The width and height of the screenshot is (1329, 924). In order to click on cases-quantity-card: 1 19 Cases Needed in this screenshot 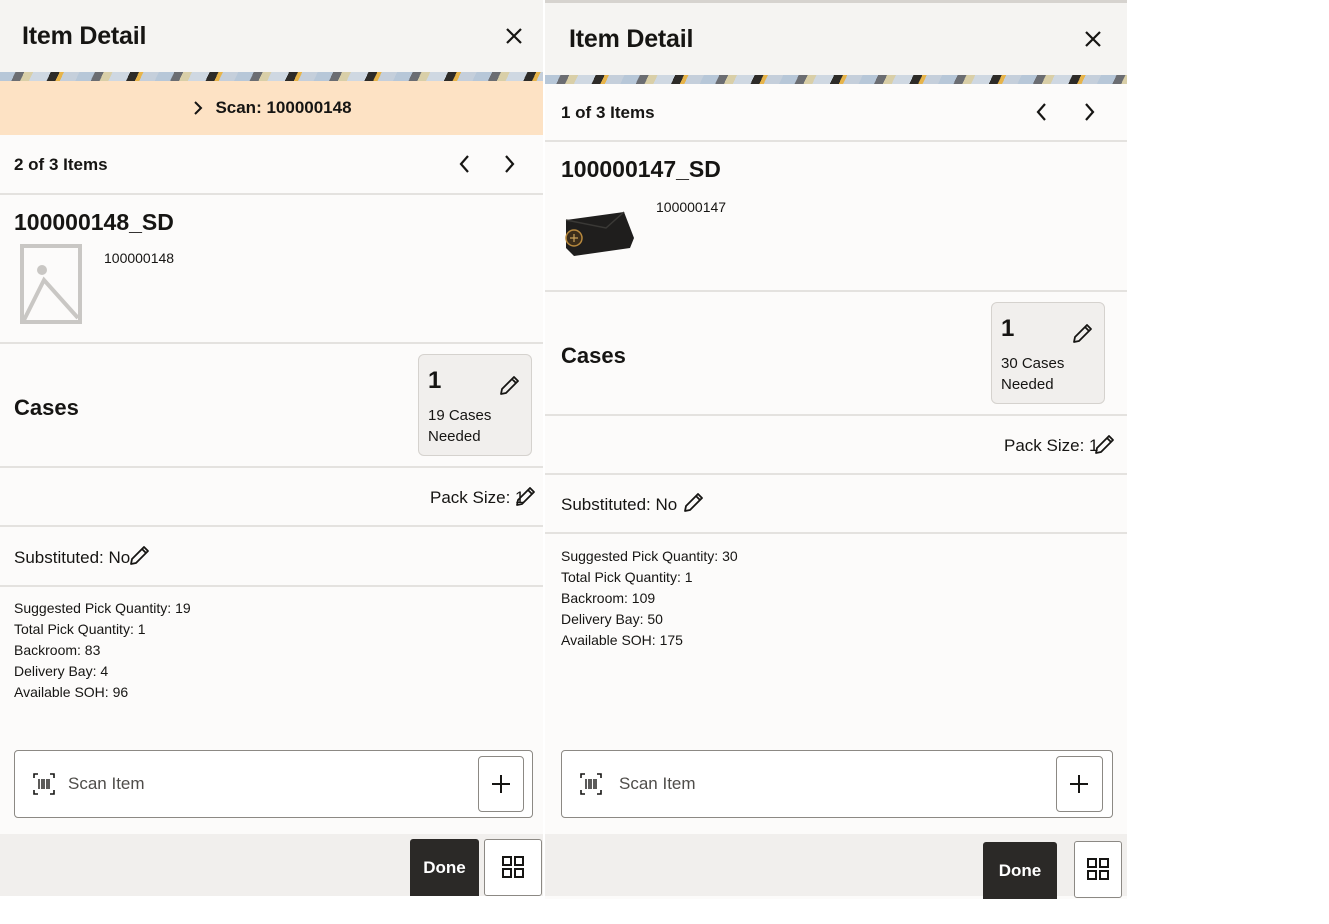, I will do `click(475, 405)`.